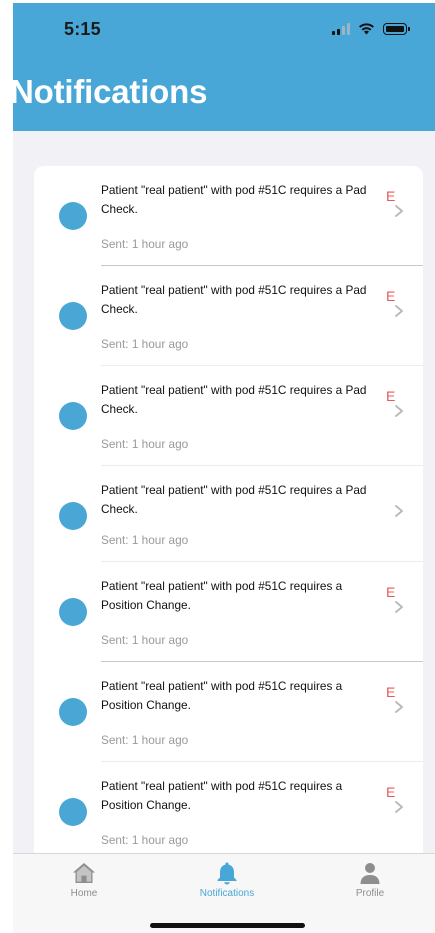 The height and width of the screenshot is (933, 435). Describe the element at coordinates (227, 925) in the screenshot. I see `home-indicator` at that location.